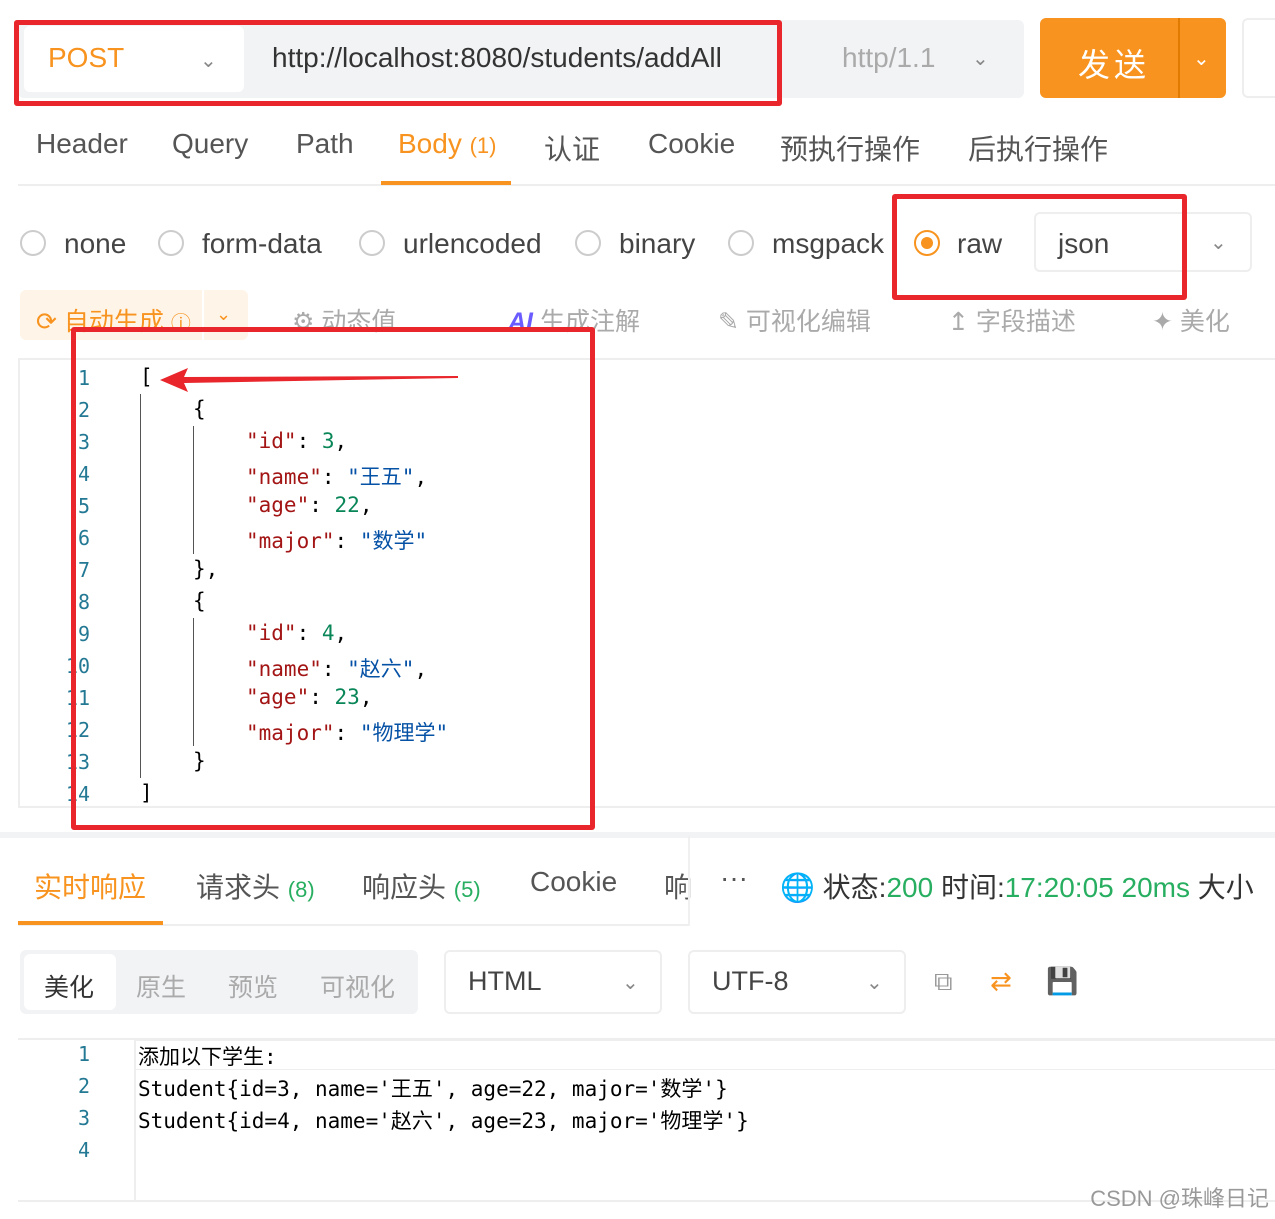 The width and height of the screenshot is (1275, 1219). I want to click on view-mode-visual: 可视化, so click(357, 986).